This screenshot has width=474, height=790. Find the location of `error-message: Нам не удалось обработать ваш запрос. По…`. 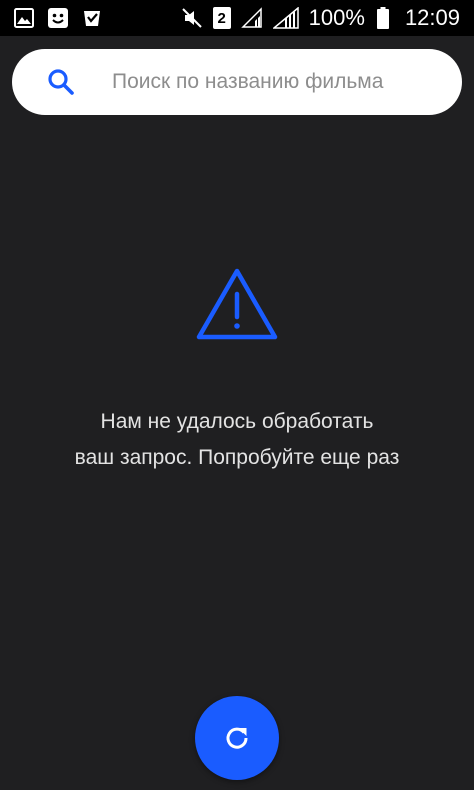

error-message: Нам не удалось обработать ваш запрос. По… is located at coordinates (237, 440).